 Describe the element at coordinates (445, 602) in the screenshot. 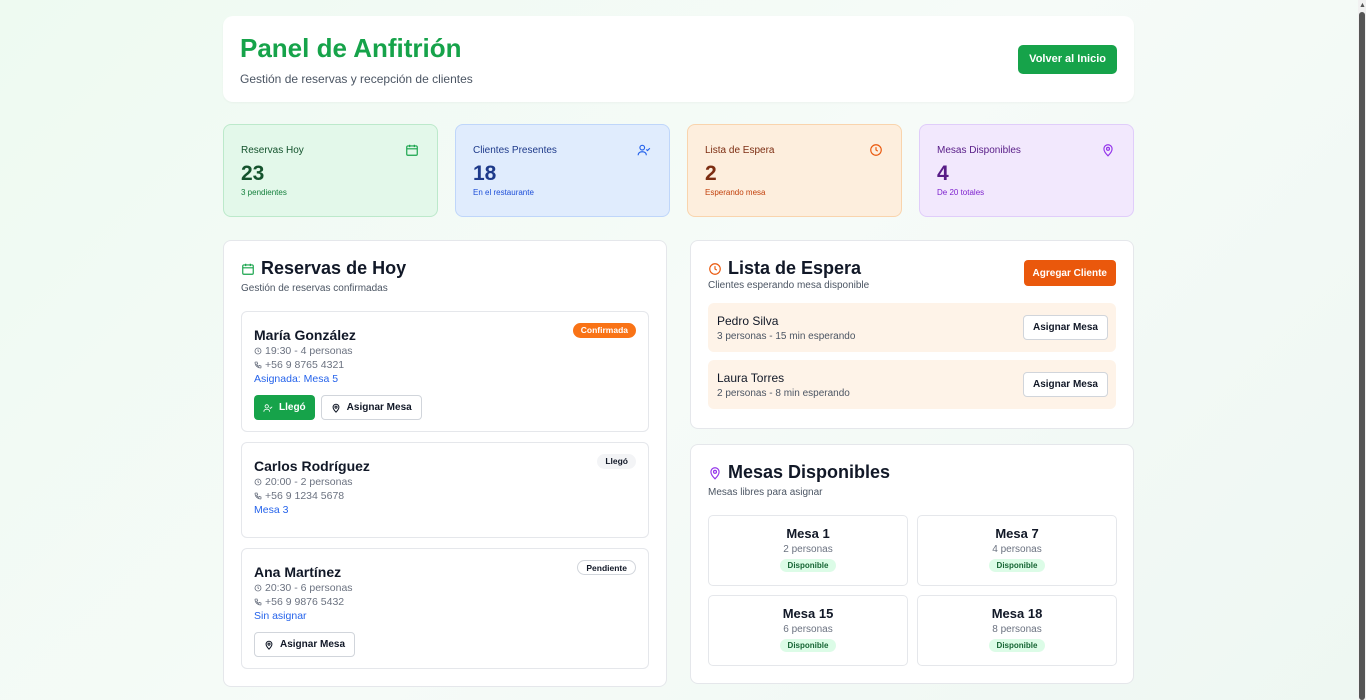

I see `reservation-phone: +56 9 9876 5432` at that location.